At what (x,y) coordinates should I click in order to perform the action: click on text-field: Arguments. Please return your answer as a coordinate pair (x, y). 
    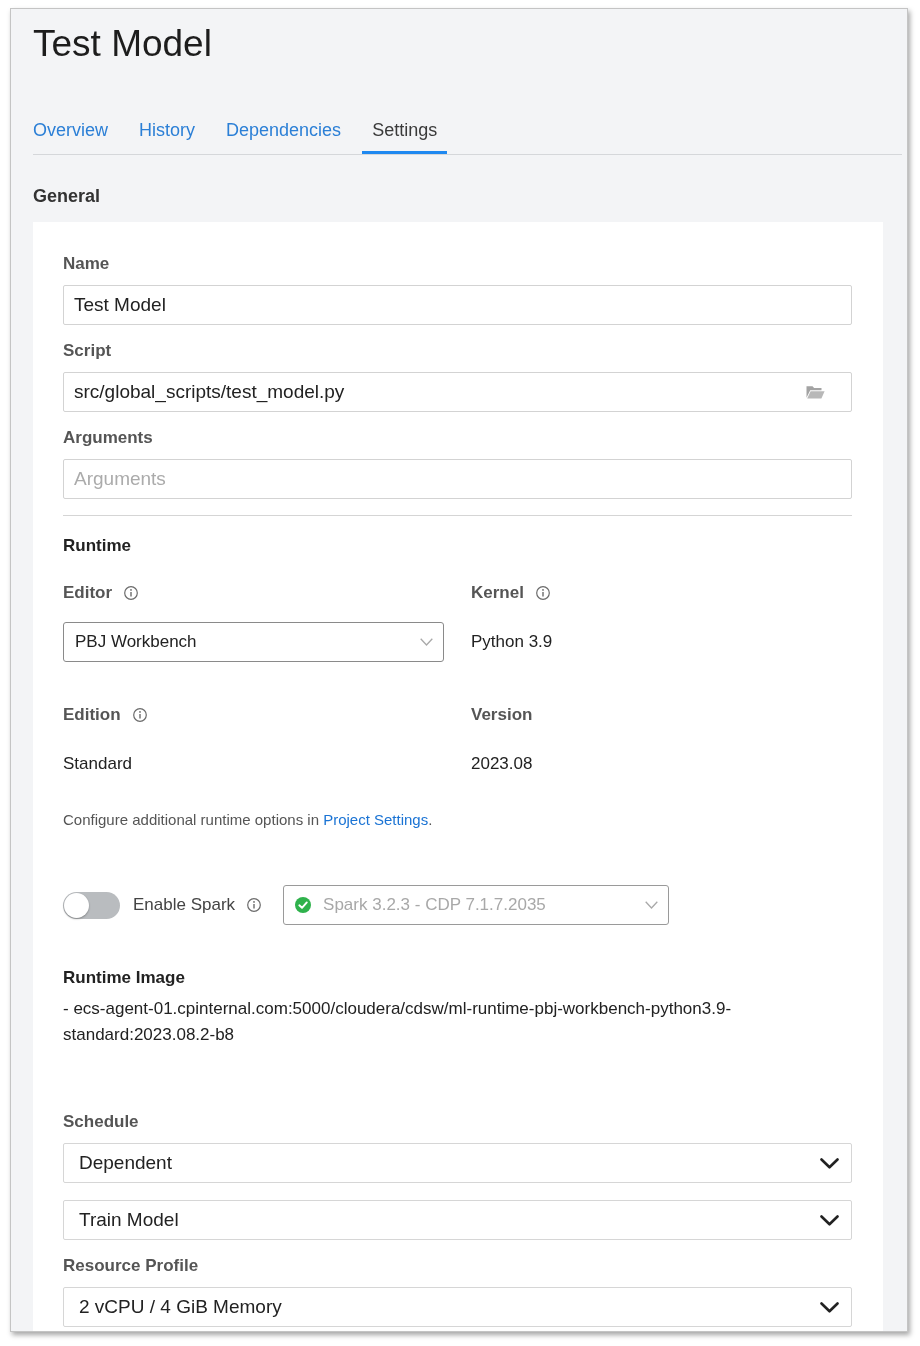
    Looking at the image, I should click on (457, 479).